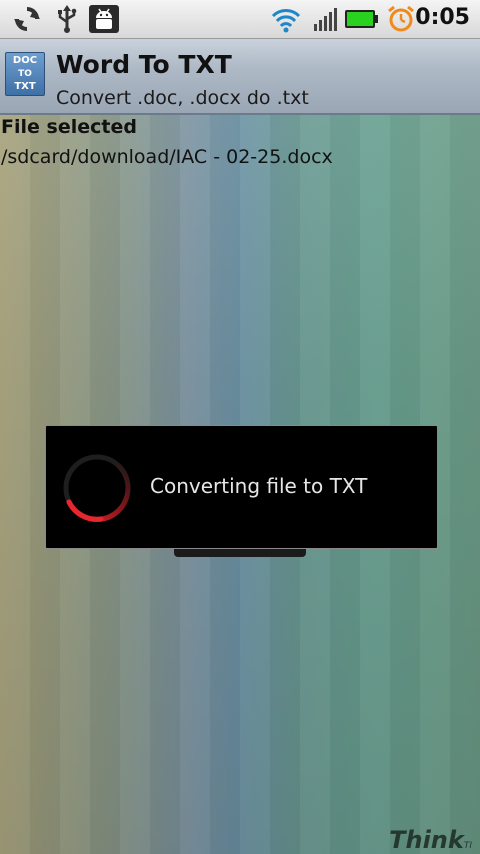 Image resolution: width=480 pixels, height=854 pixels. What do you see at coordinates (25, 60) in the screenshot?
I see `app-logo-line-1: DOC` at bounding box center [25, 60].